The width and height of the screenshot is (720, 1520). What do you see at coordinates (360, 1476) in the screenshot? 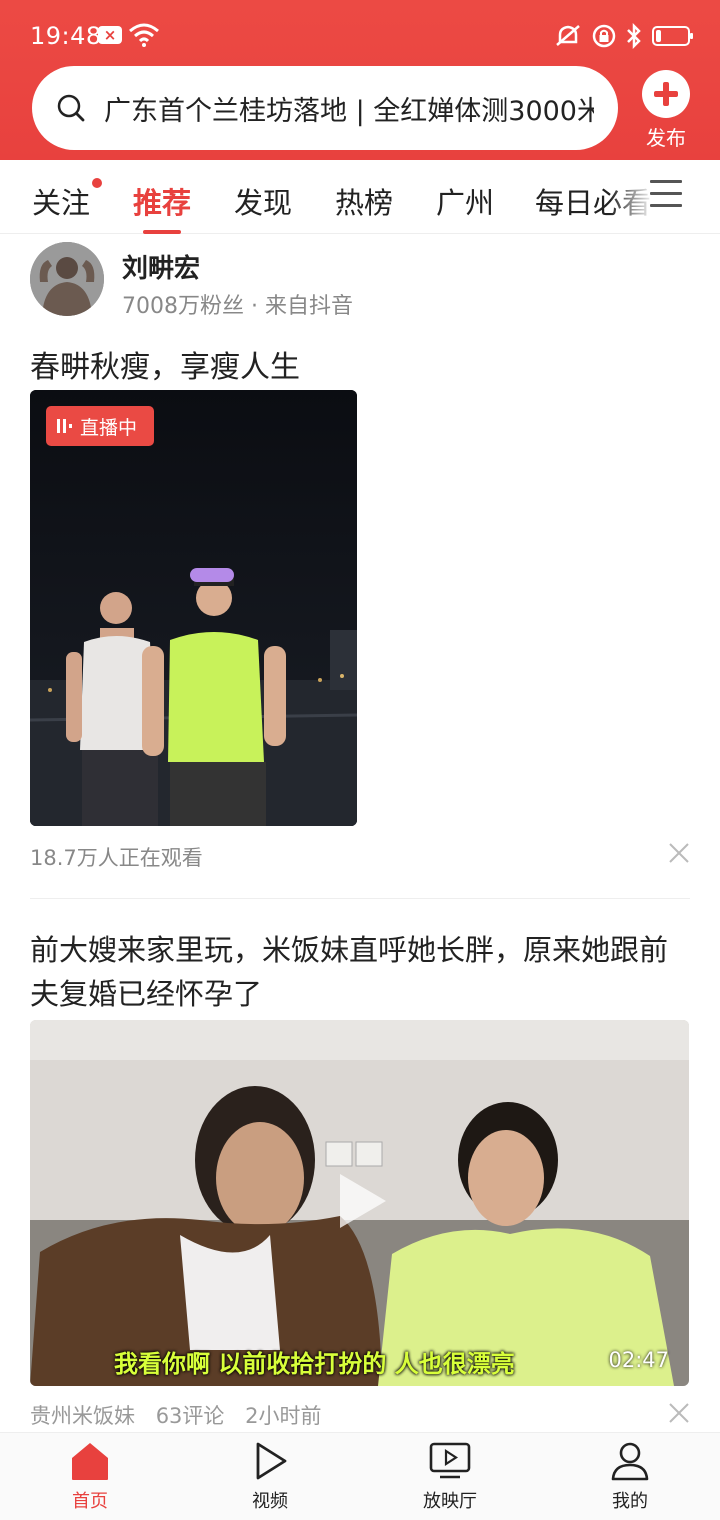
I see `bottom-nav: 首页 视频 放映厅 我的` at bounding box center [360, 1476].